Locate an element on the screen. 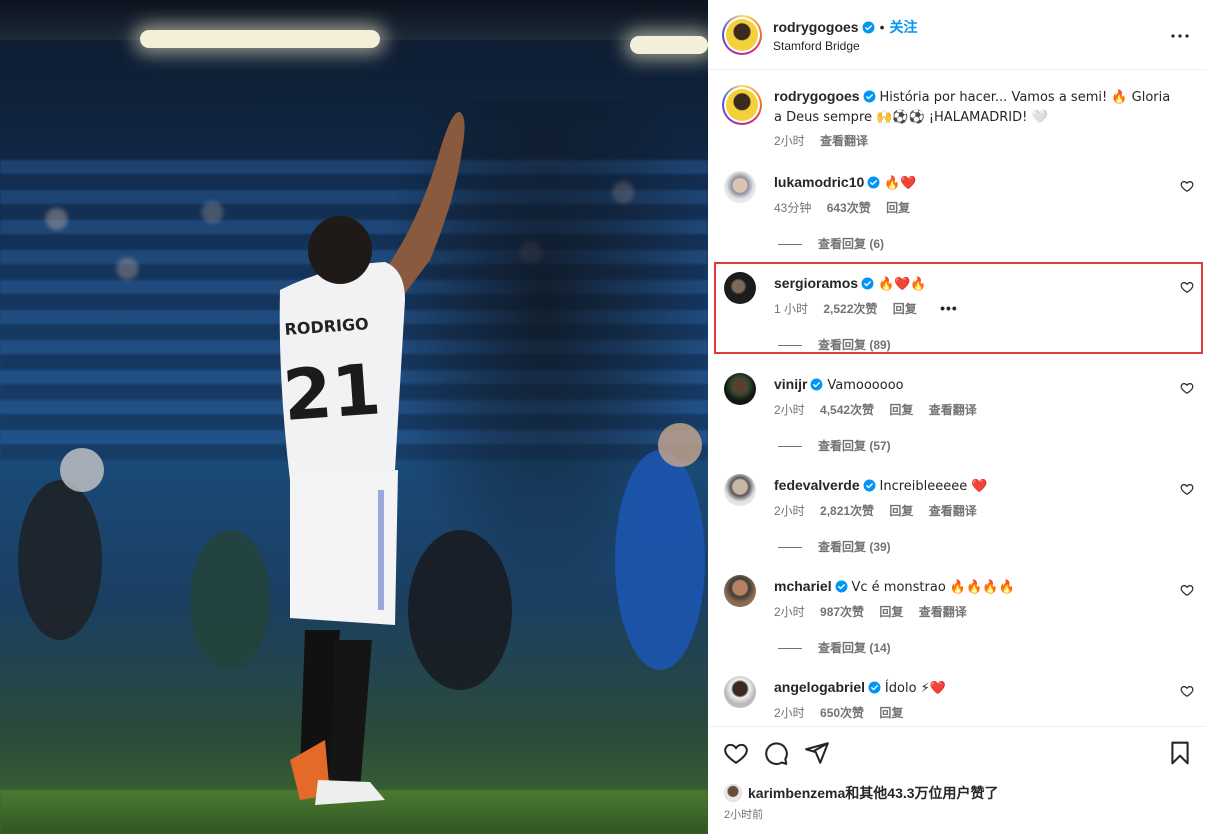 This screenshot has height=834, width=1206. comment-like-count: 643次赞 is located at coordinates (849, 208).